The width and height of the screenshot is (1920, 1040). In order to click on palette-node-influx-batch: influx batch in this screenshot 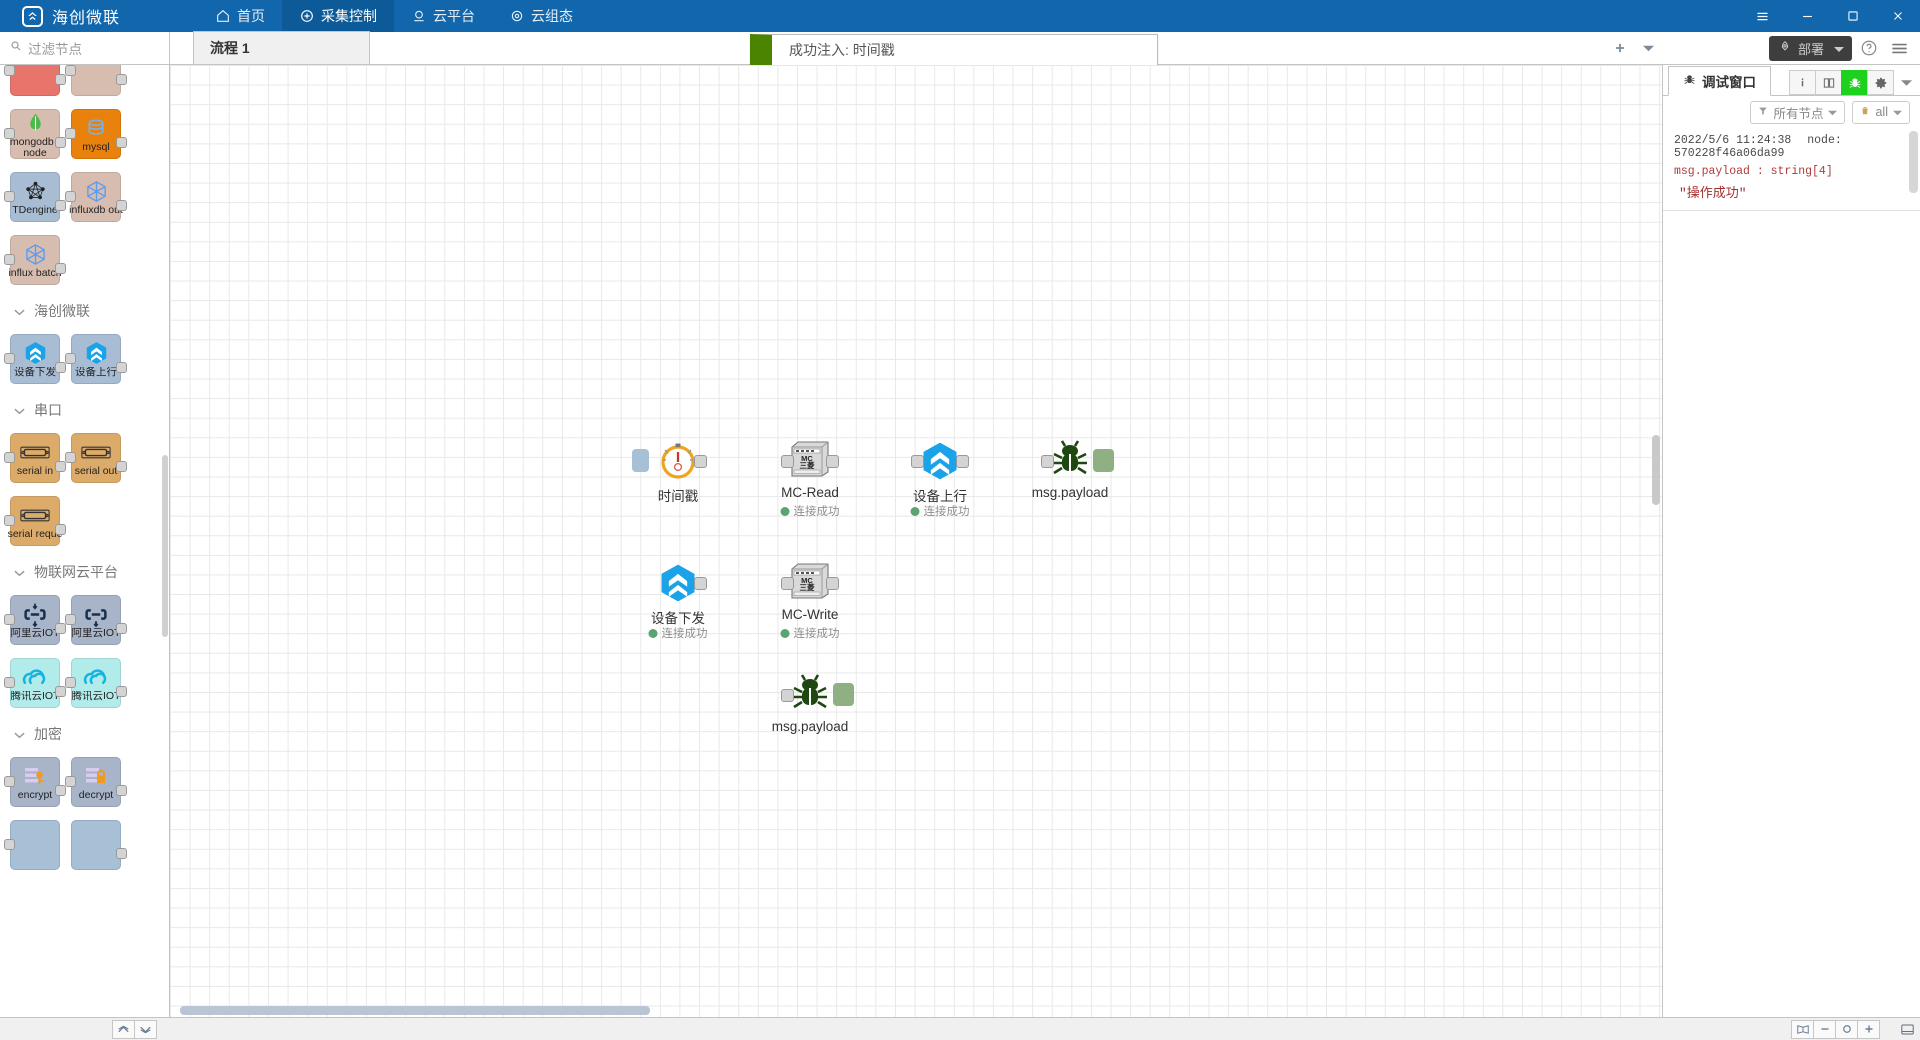, I will do `click(35, 260)`.